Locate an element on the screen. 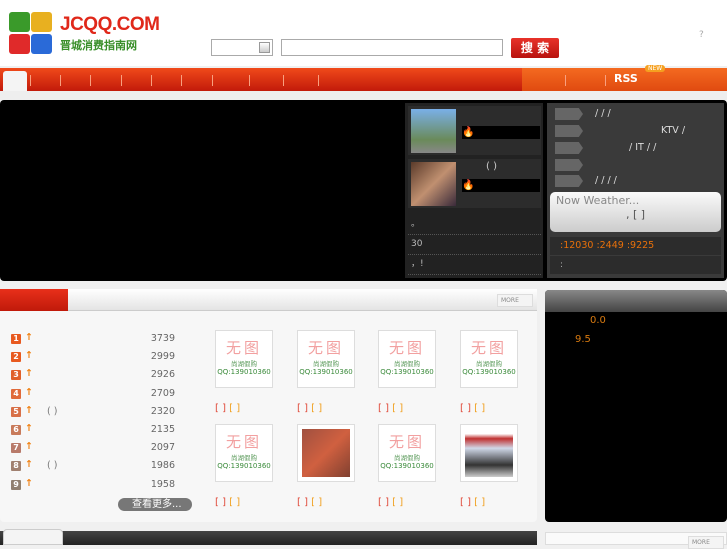  help-link: ? is located at coordinates (701, 35).